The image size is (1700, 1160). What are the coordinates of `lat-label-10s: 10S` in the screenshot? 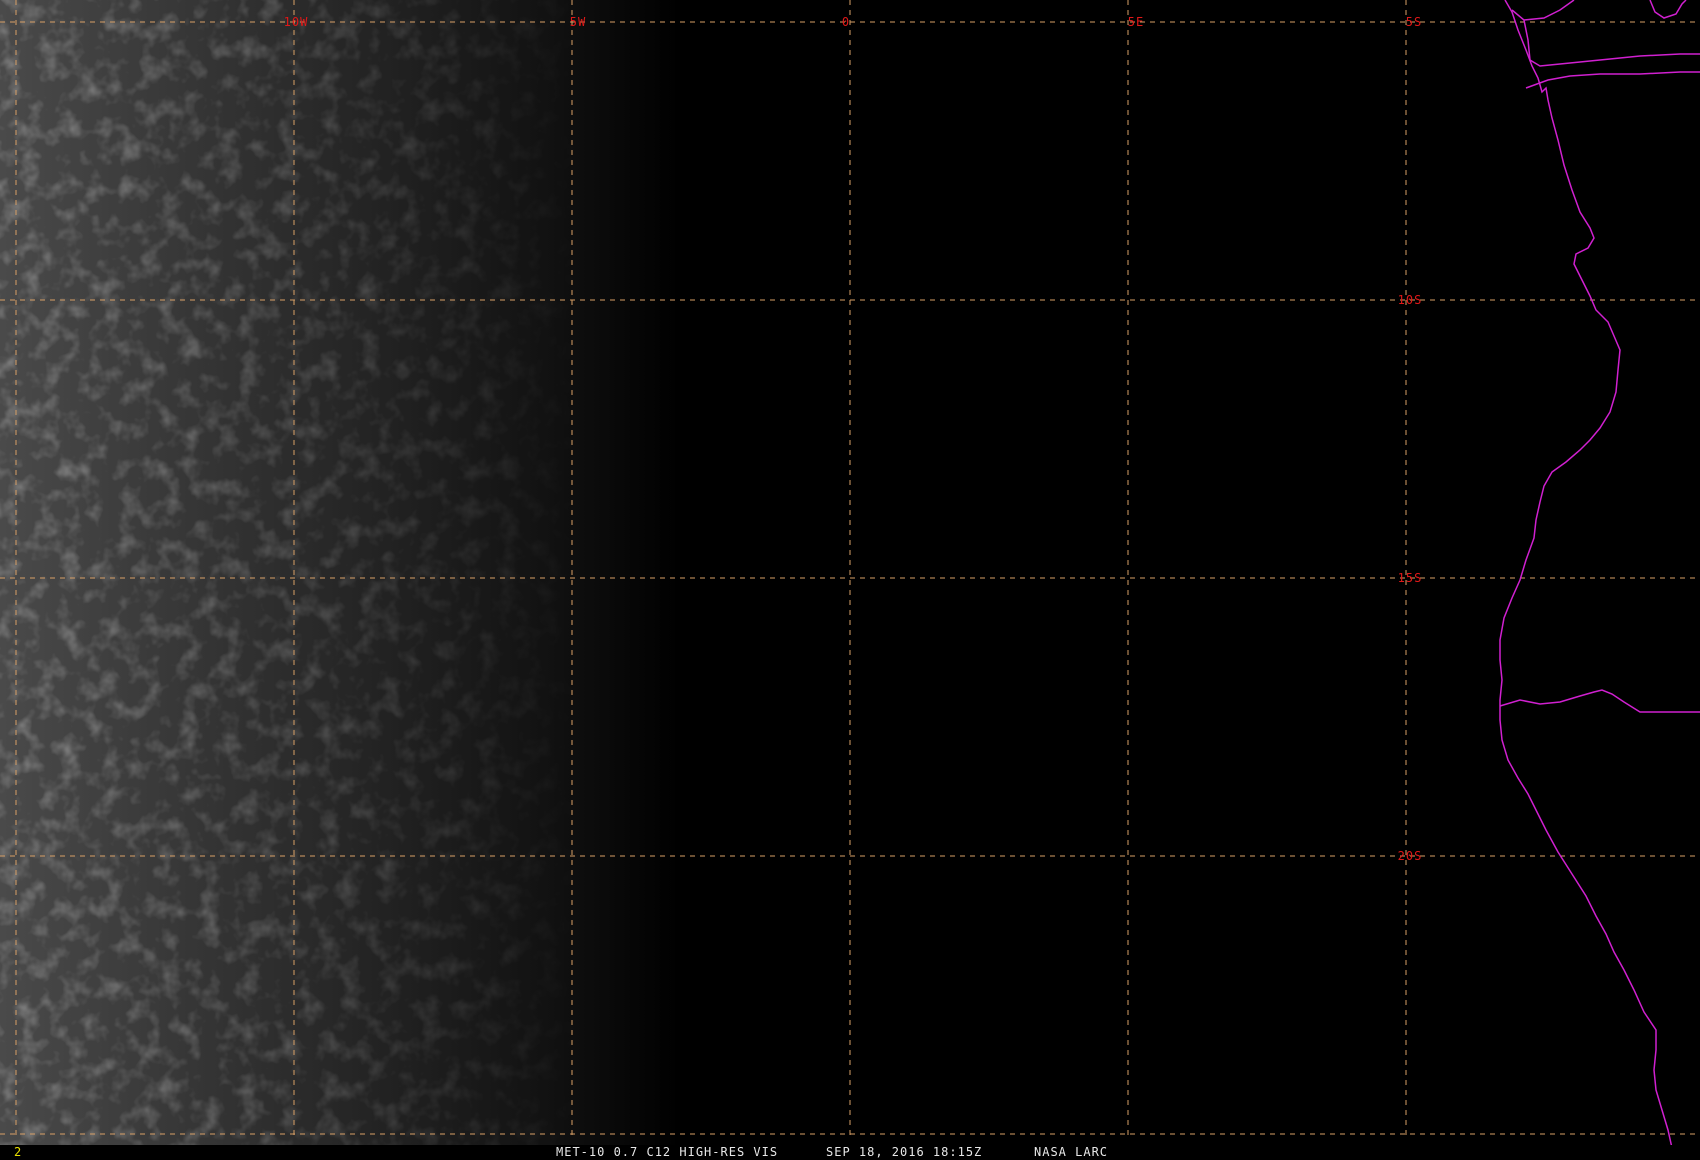 It's located at (1410, 300).